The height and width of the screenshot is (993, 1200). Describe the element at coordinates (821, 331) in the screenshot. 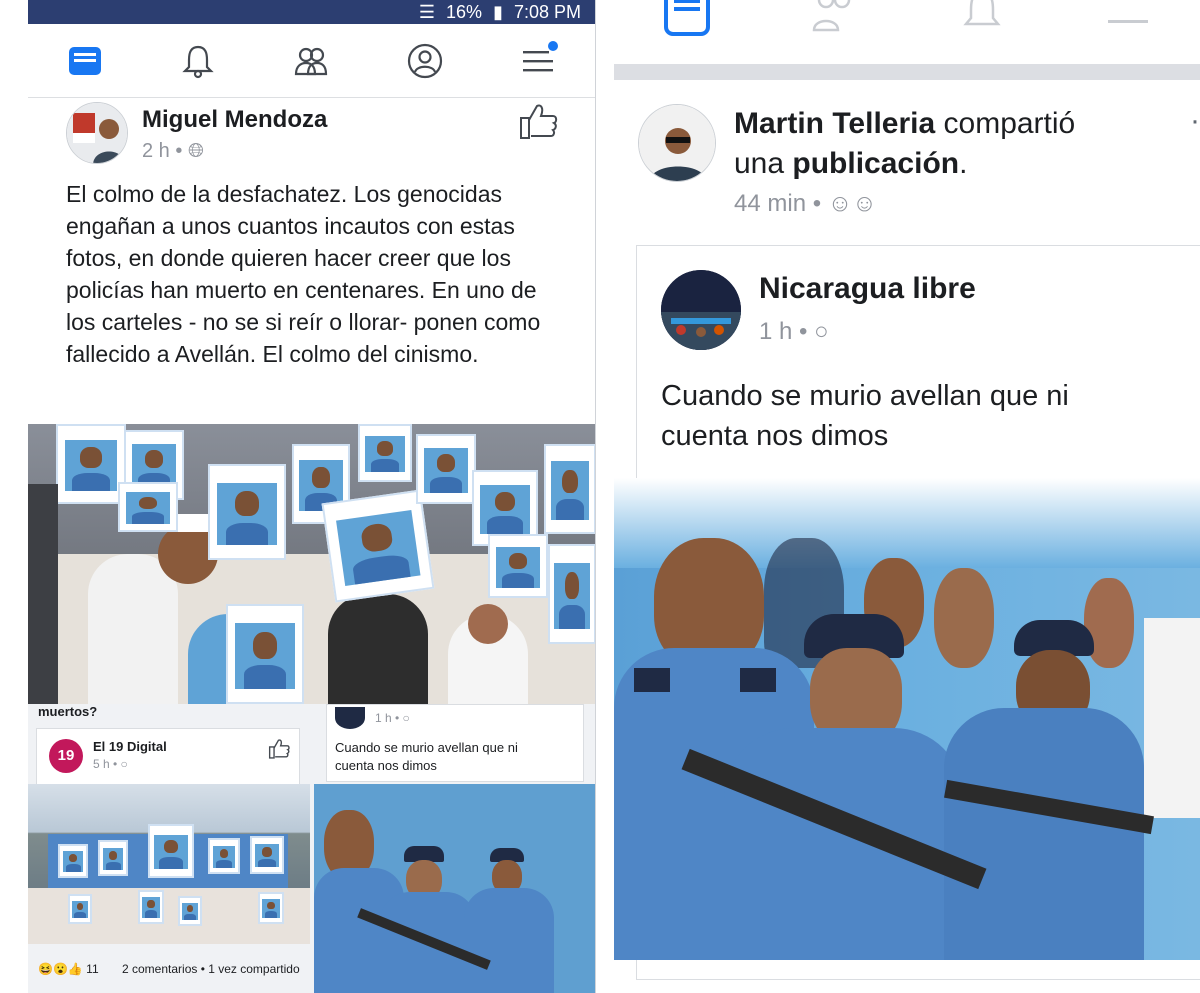

I see `globe-icon: ○` at that location.